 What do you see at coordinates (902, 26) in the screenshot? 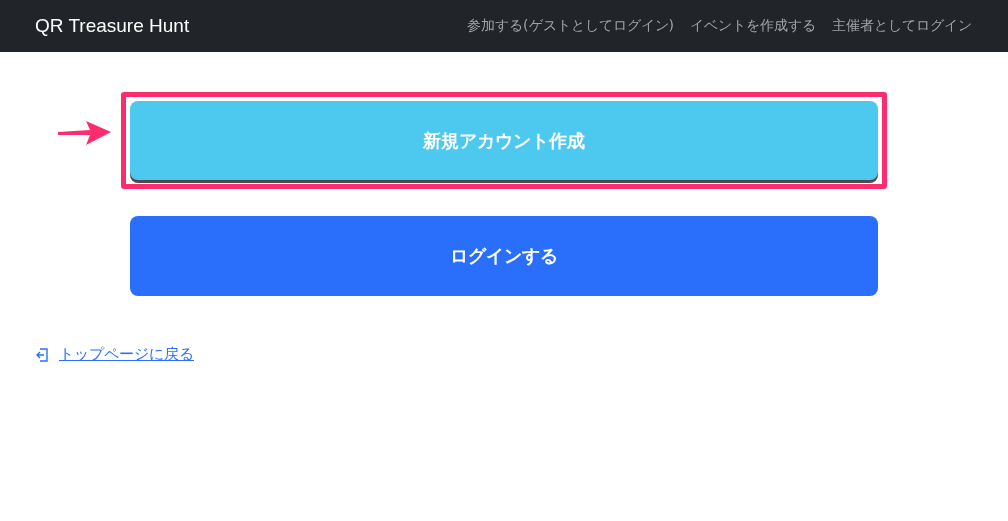
I see `nav-link: 主催者としてログイン` at bounding box center [902, 26].